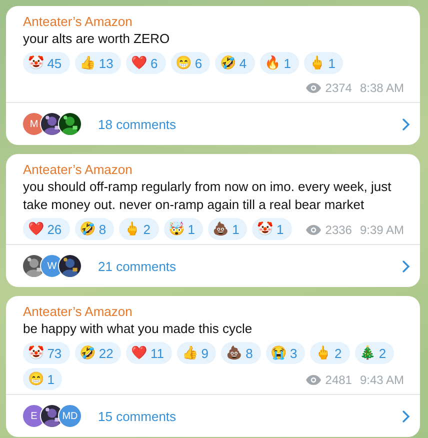  Describe the element at coordinates (190, 63) in the screenshot. I see `reaction-chip: 😁 6` at that location.